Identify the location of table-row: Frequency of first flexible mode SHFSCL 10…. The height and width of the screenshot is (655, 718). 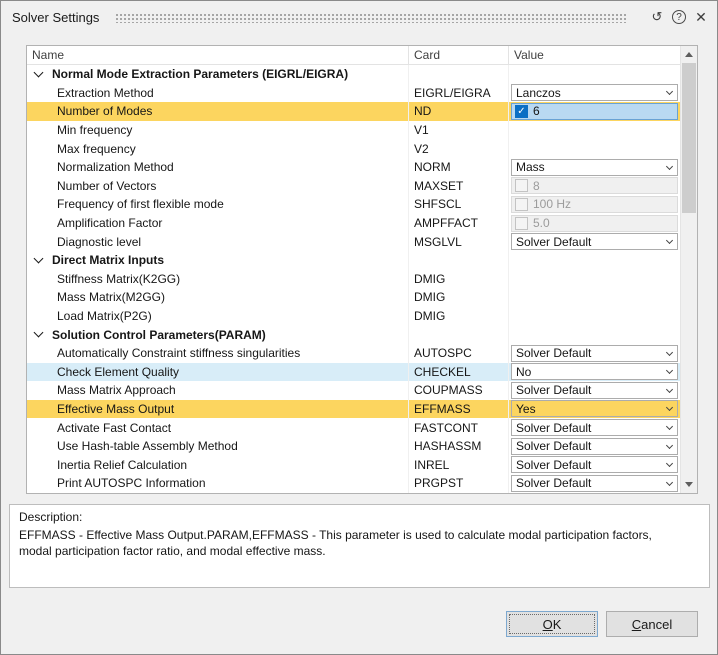
(353, 204).